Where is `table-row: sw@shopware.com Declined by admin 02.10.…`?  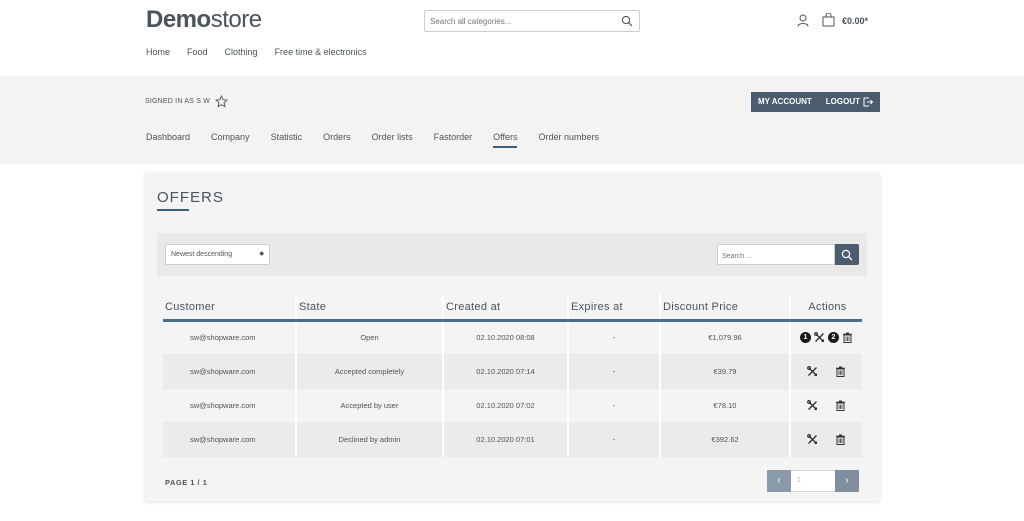 table-row: sw@shopware.com Declined by admin 02.10.… is located at coordinates (512, 439).